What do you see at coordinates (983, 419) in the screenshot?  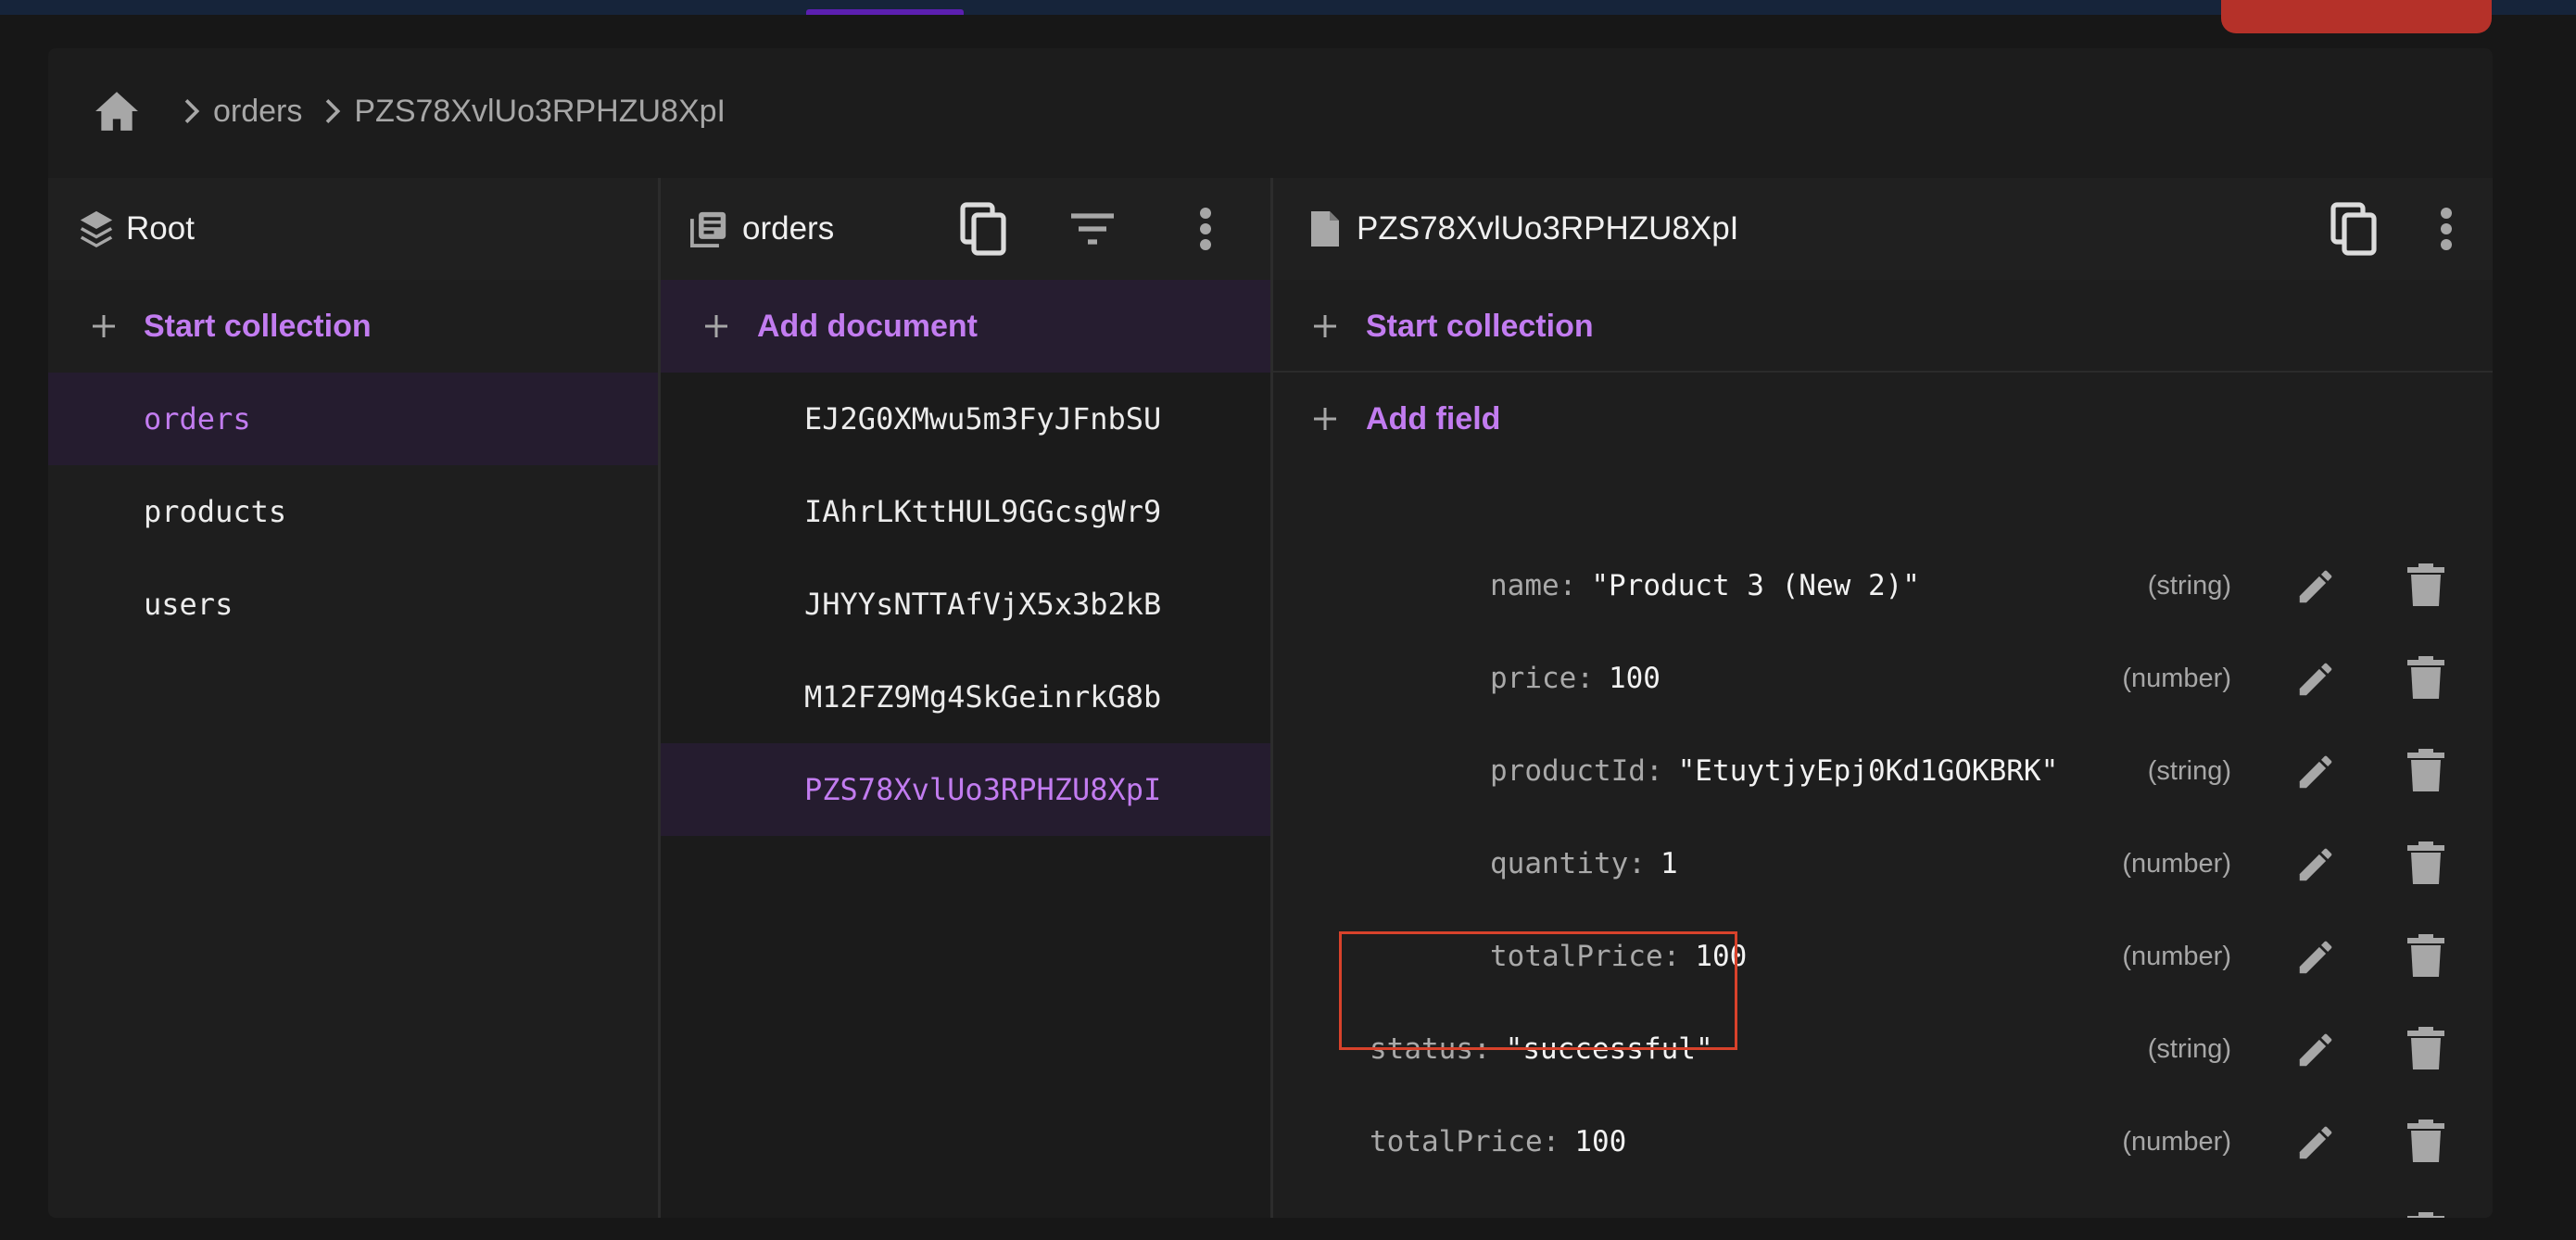 I see `document-id: EJ2G0XMwu5m3FyJFnbSU` at bounding box center [983, 419].